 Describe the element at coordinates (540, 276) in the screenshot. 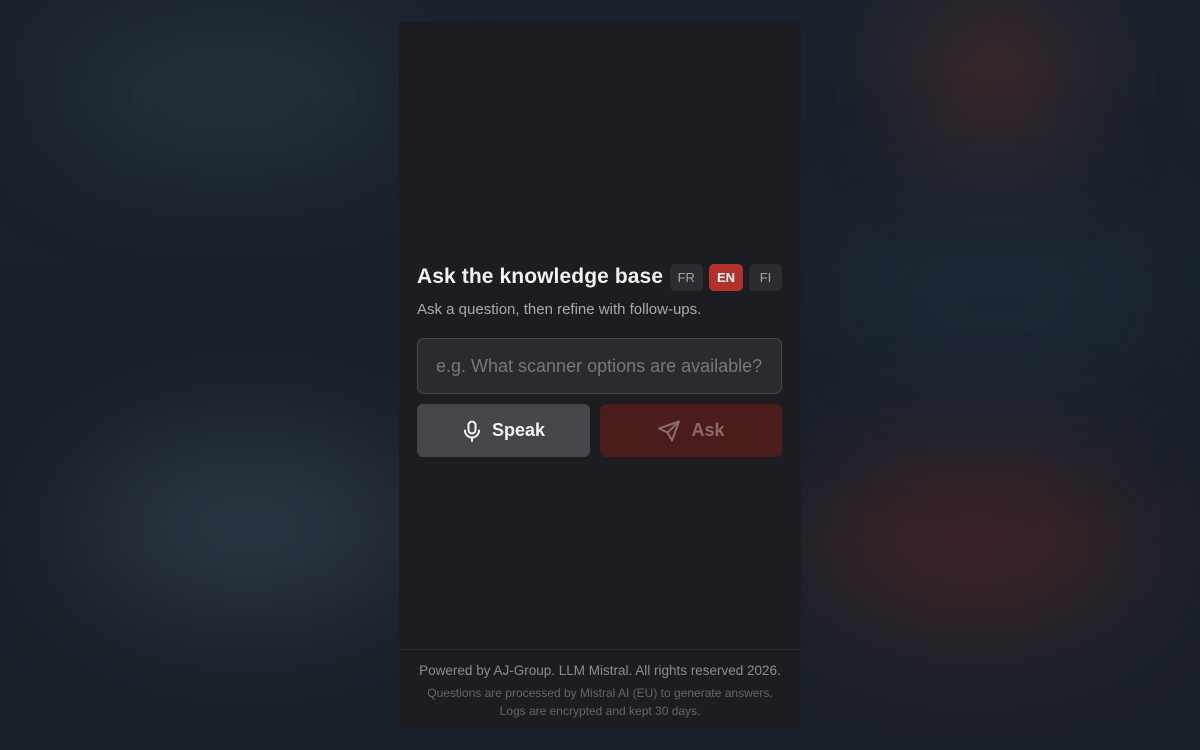

I see `page-title: Ask the knowledge base` at that location.